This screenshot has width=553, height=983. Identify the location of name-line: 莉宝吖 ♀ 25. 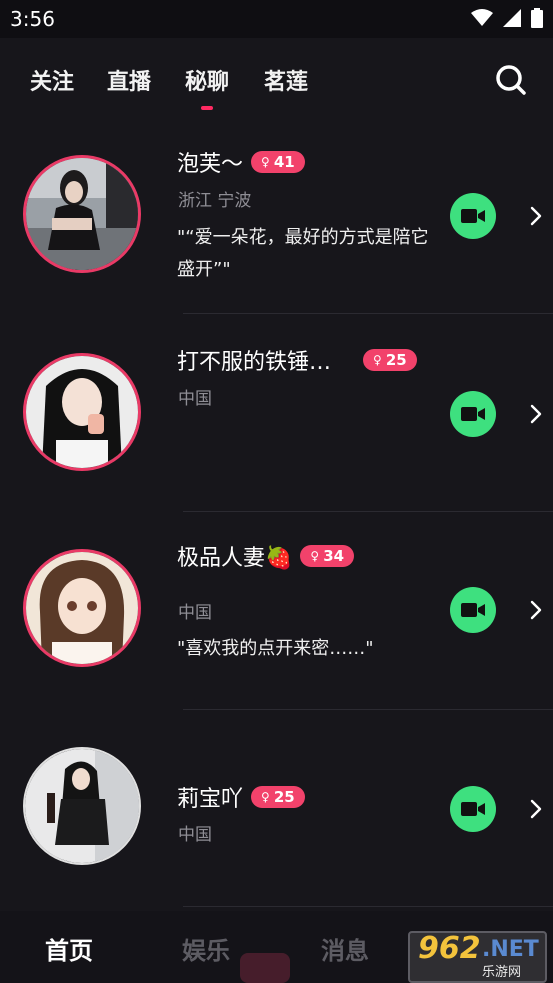
(241, 797).